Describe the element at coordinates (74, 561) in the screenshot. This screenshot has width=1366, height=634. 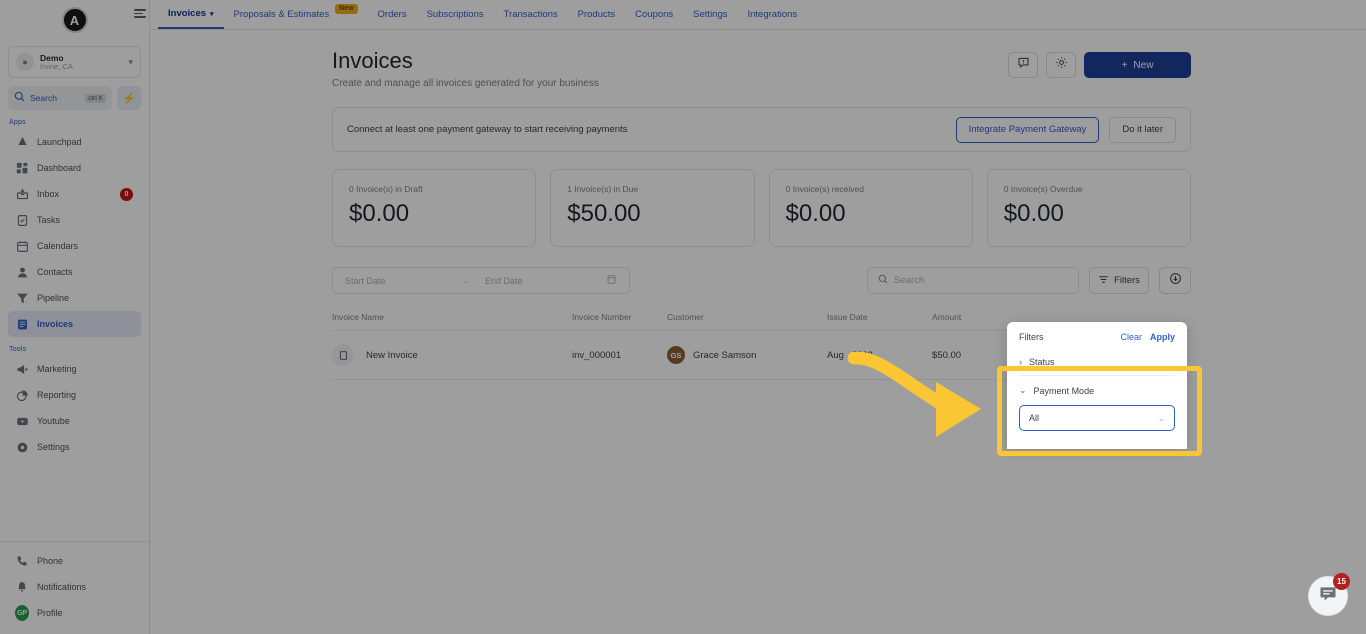
I see `sidebar-item-phone: Phone` at that location.